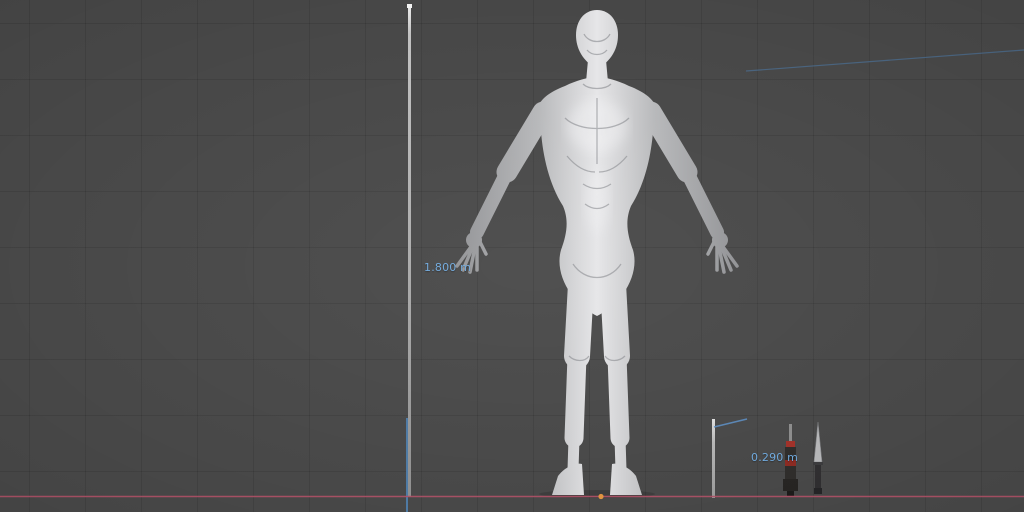 This screenshot has width=1024, height=512. I want to click on measurement-label-prop-height: 0.290 m, so click(775, 457).